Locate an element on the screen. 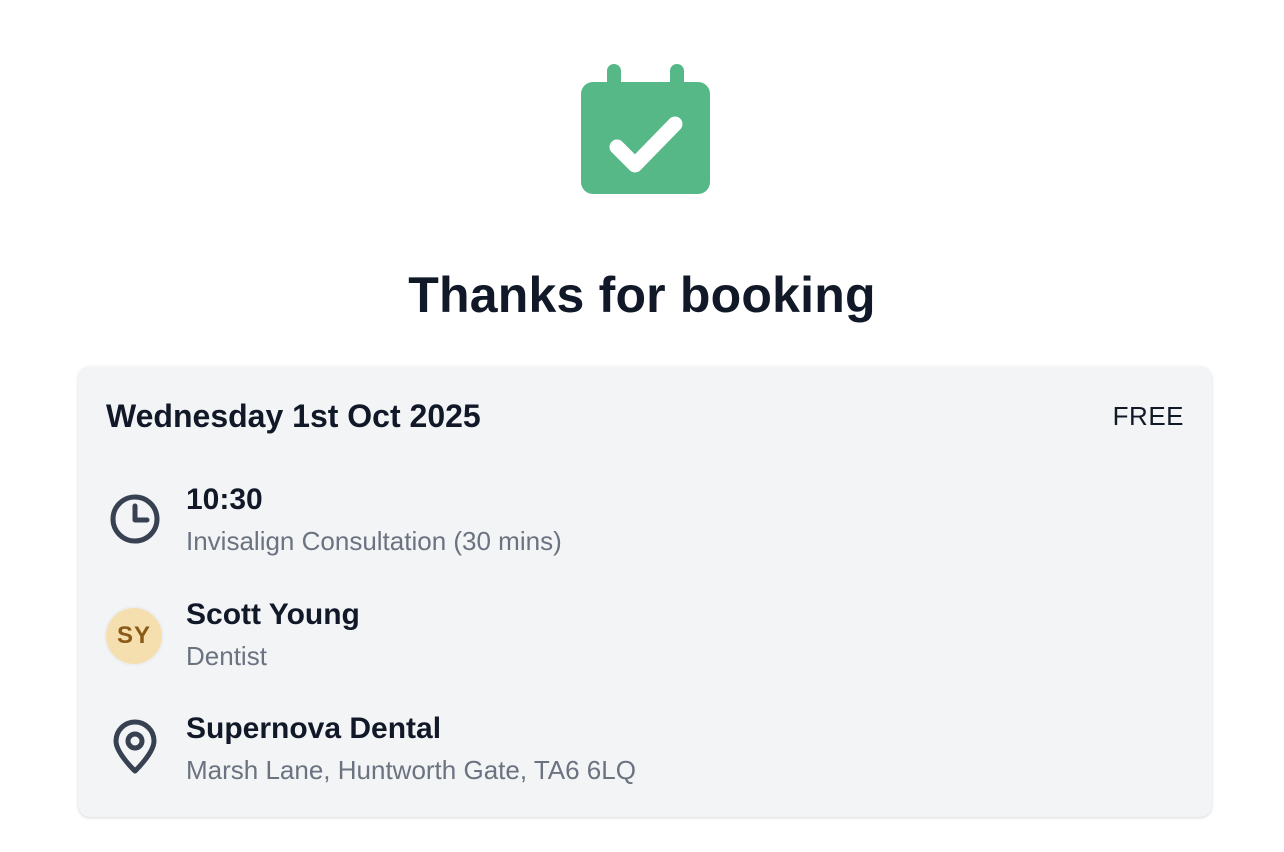  map-pin-icon is located at coordinates (135, 748).